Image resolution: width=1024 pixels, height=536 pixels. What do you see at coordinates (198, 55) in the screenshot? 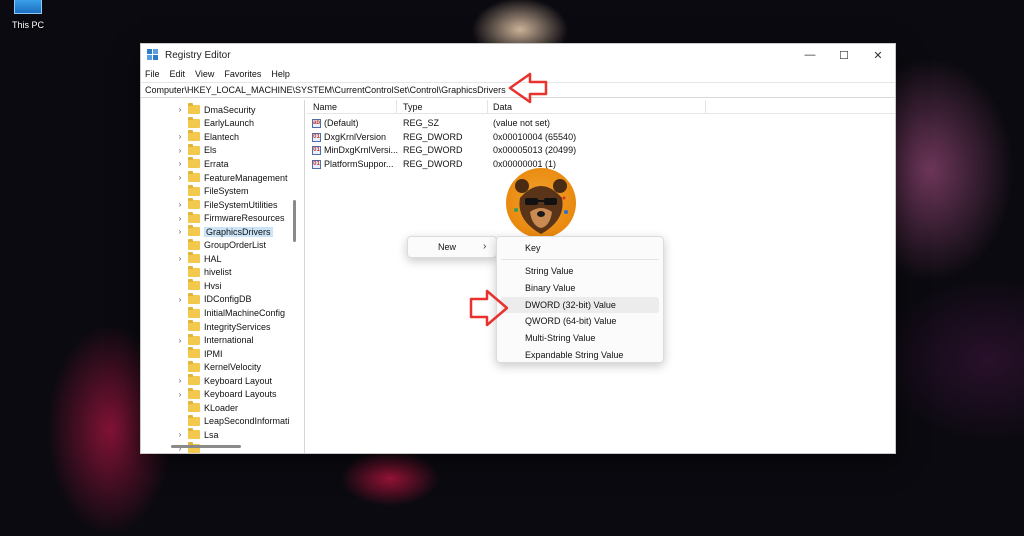
I see `window-title: Registry Editor` at bounding box center [198, 55].